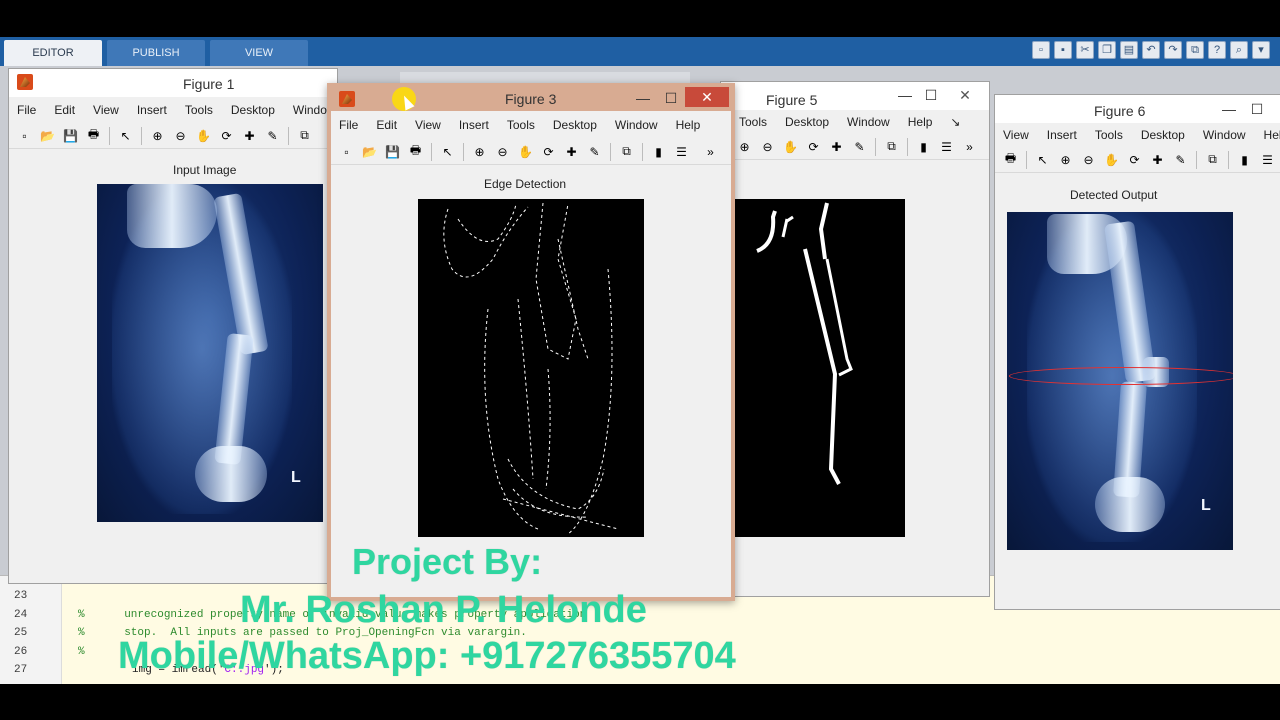  I want to click on figure-3-titlebar: Figure 3 — ☐ ✕, so click(531, 99).